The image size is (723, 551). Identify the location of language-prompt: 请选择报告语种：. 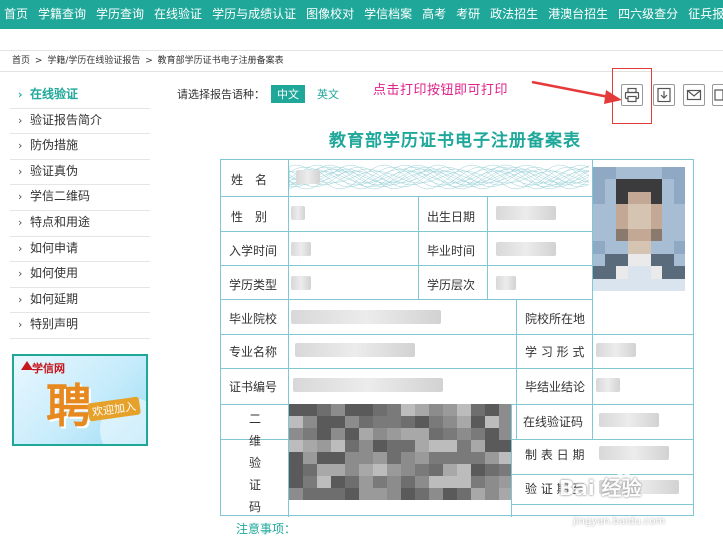
(221, 94).